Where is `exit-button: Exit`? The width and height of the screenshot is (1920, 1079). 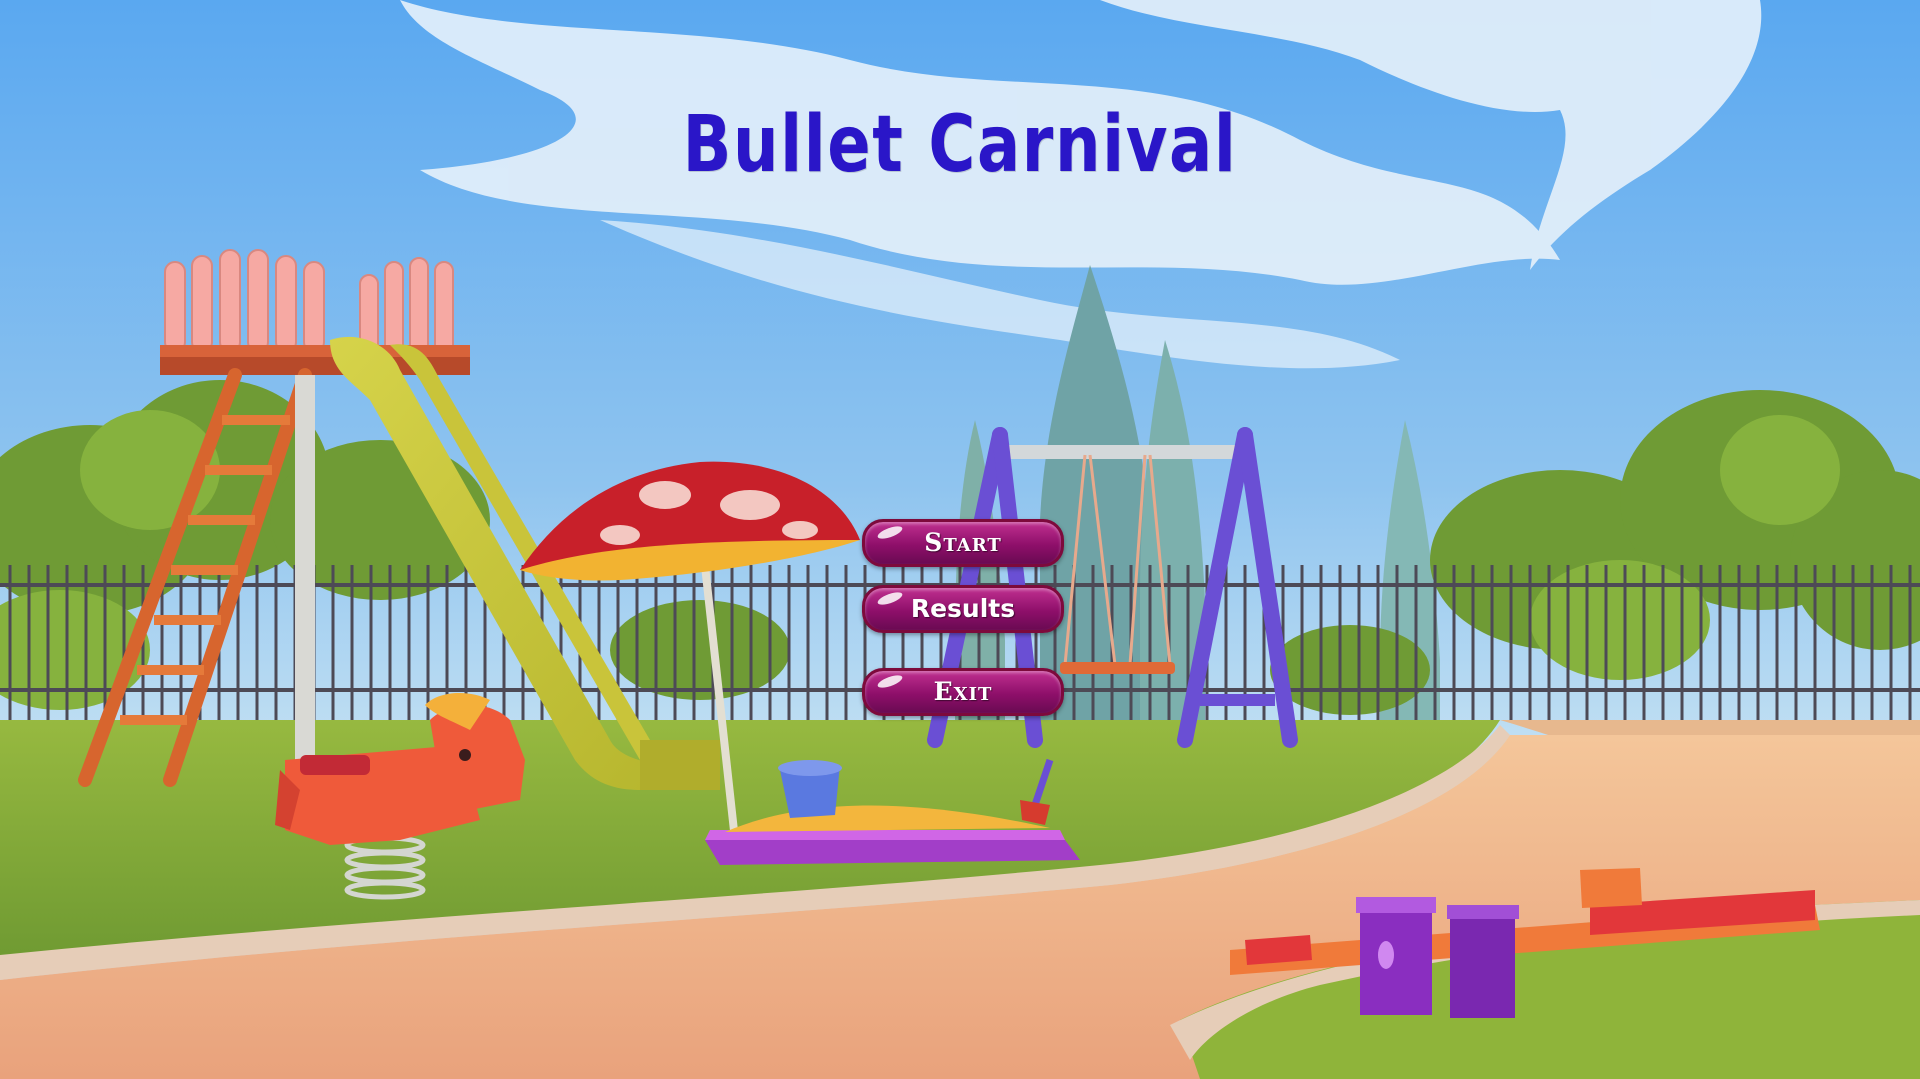 exit-button: Exit is located at coordinates (963, 692).